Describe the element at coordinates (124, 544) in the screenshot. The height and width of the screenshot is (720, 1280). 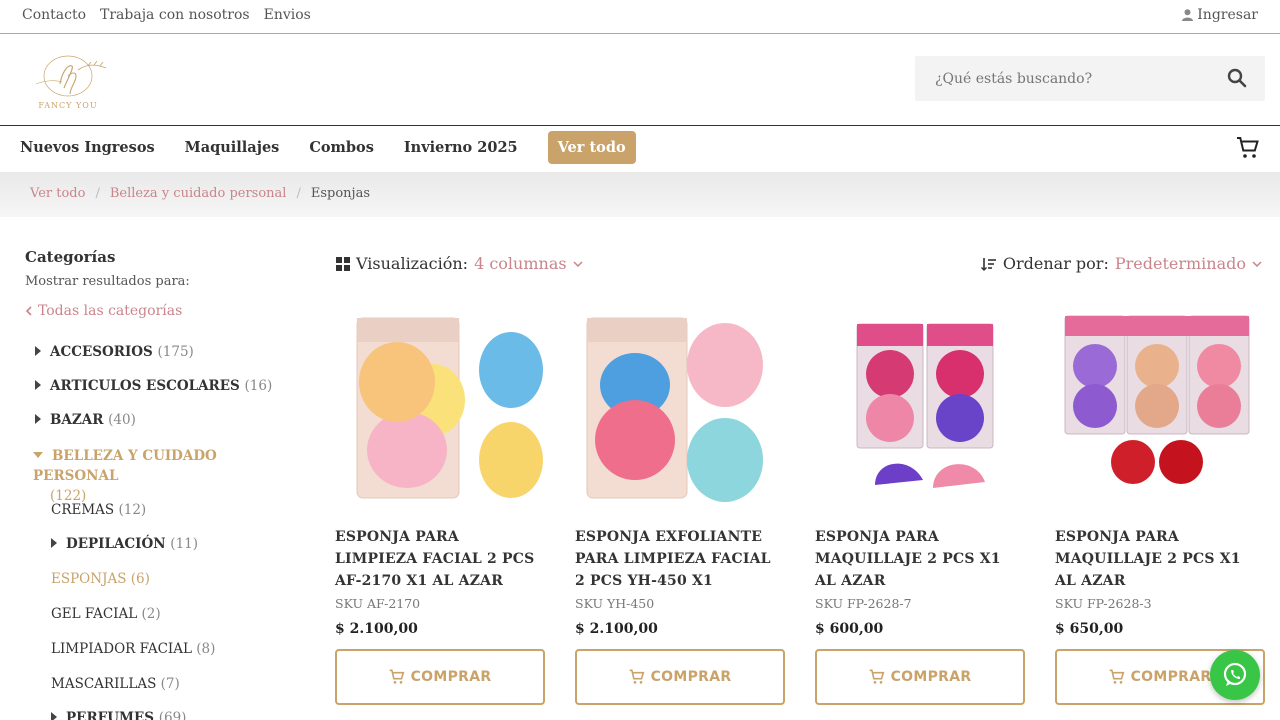
I see `category-depilacion: DEPILACIÓN (11)` at that location.